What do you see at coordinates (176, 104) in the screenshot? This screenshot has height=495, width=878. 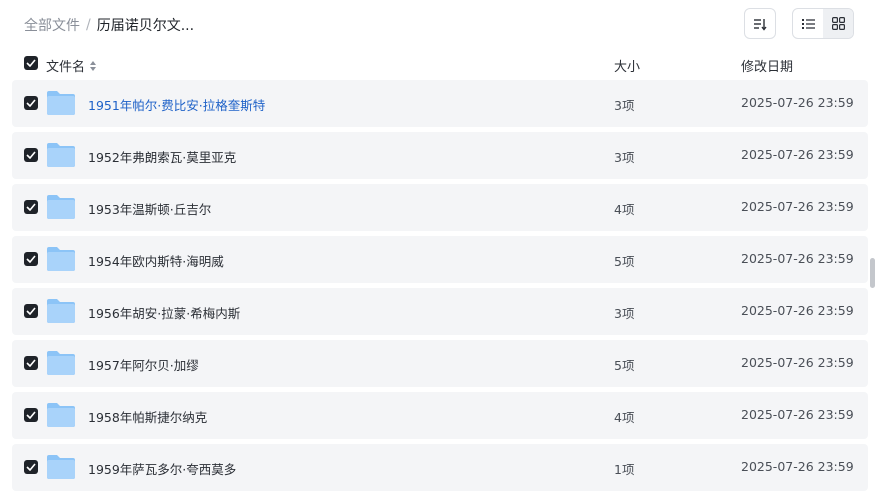 I see `file-name: 1951年帕尔·费比安·拉格奎斯特` at bounding box center [176, 104].